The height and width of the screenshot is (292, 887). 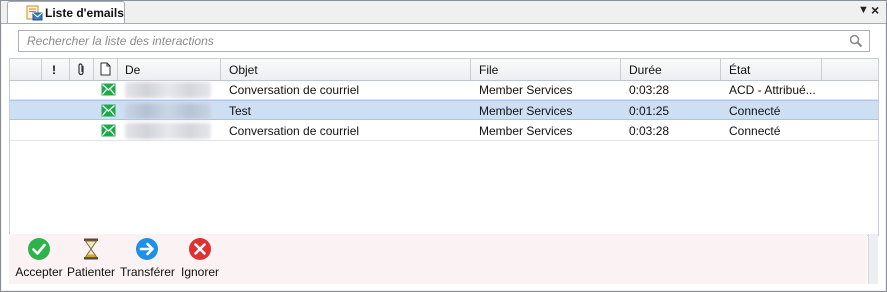 I want to click on attachment-icon, so click(x=81, y=69).